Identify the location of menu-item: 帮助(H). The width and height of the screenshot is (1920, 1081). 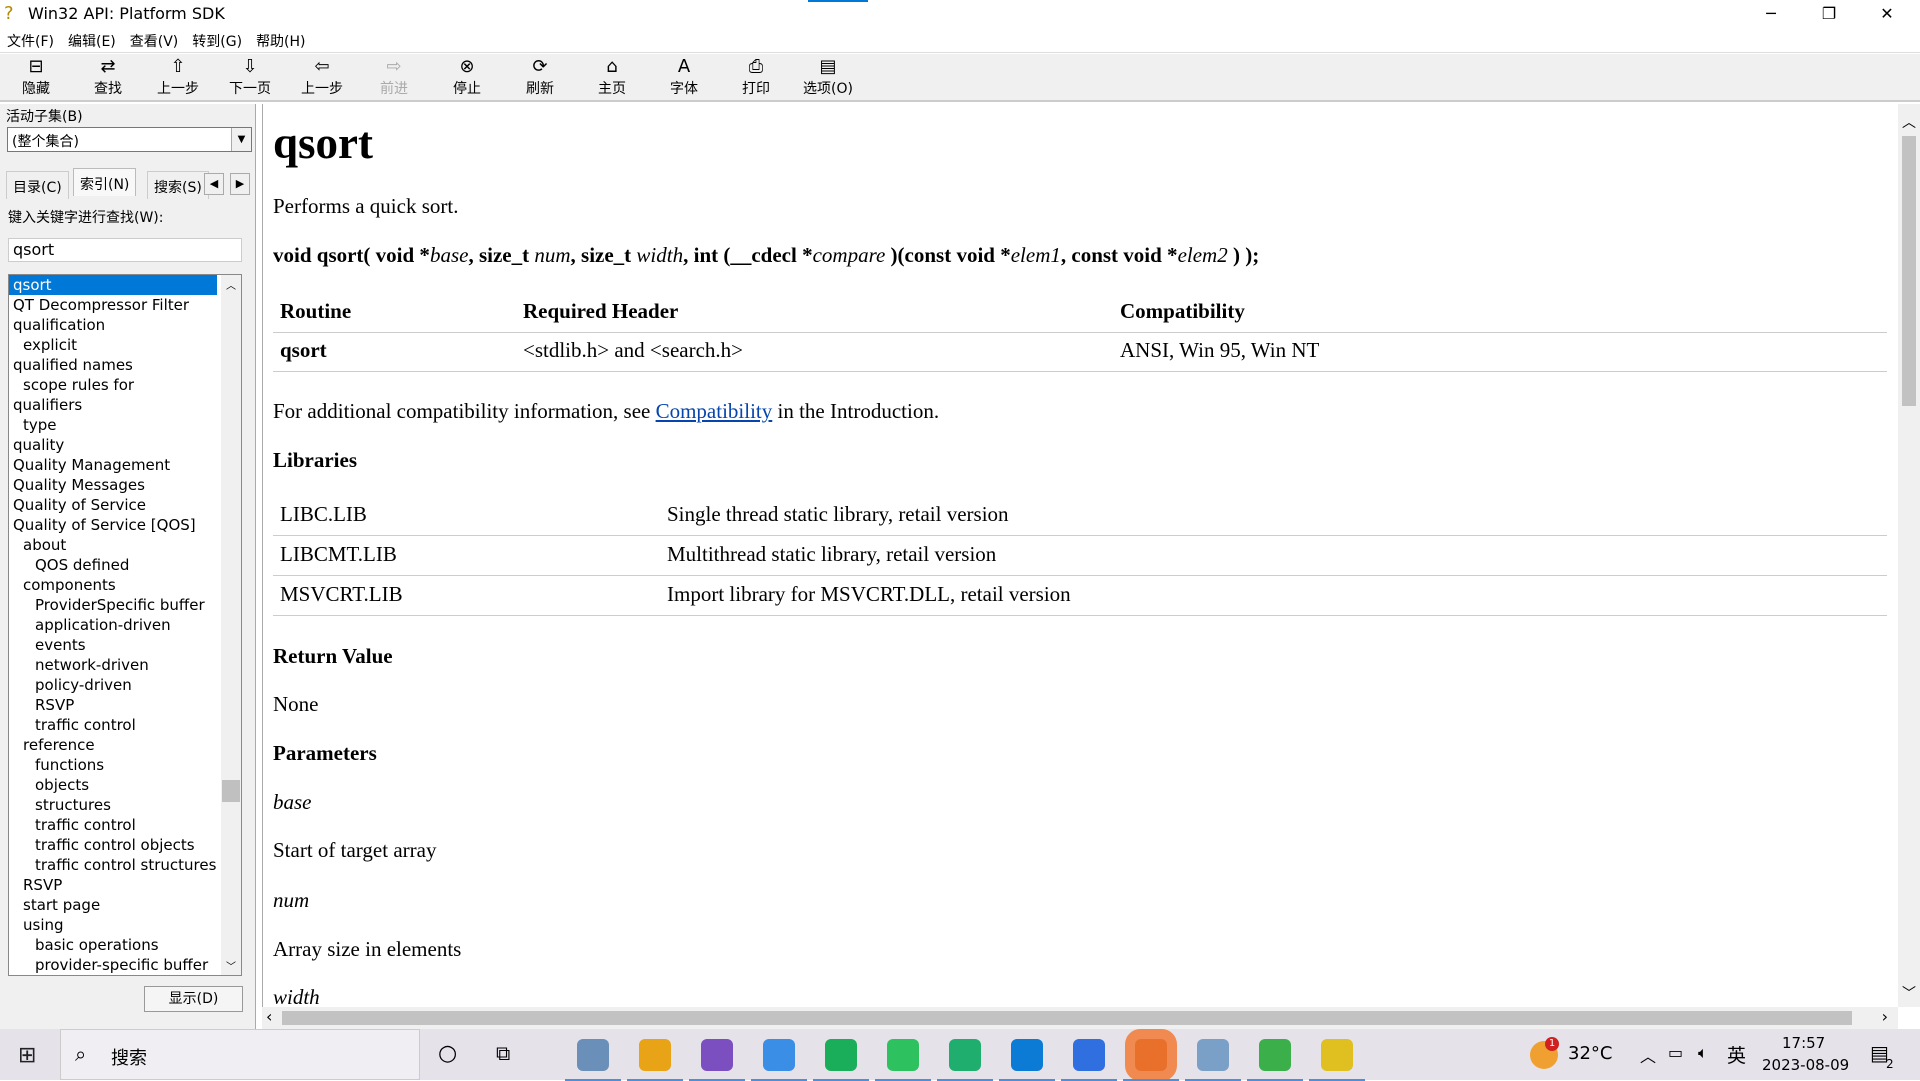
(280, 41).